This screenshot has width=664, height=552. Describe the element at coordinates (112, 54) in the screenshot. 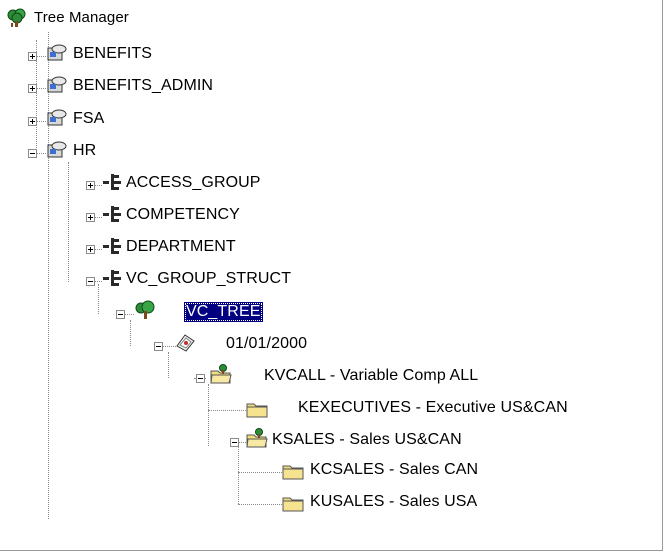

I see `tree-node-label: BENEFITS` at that location.